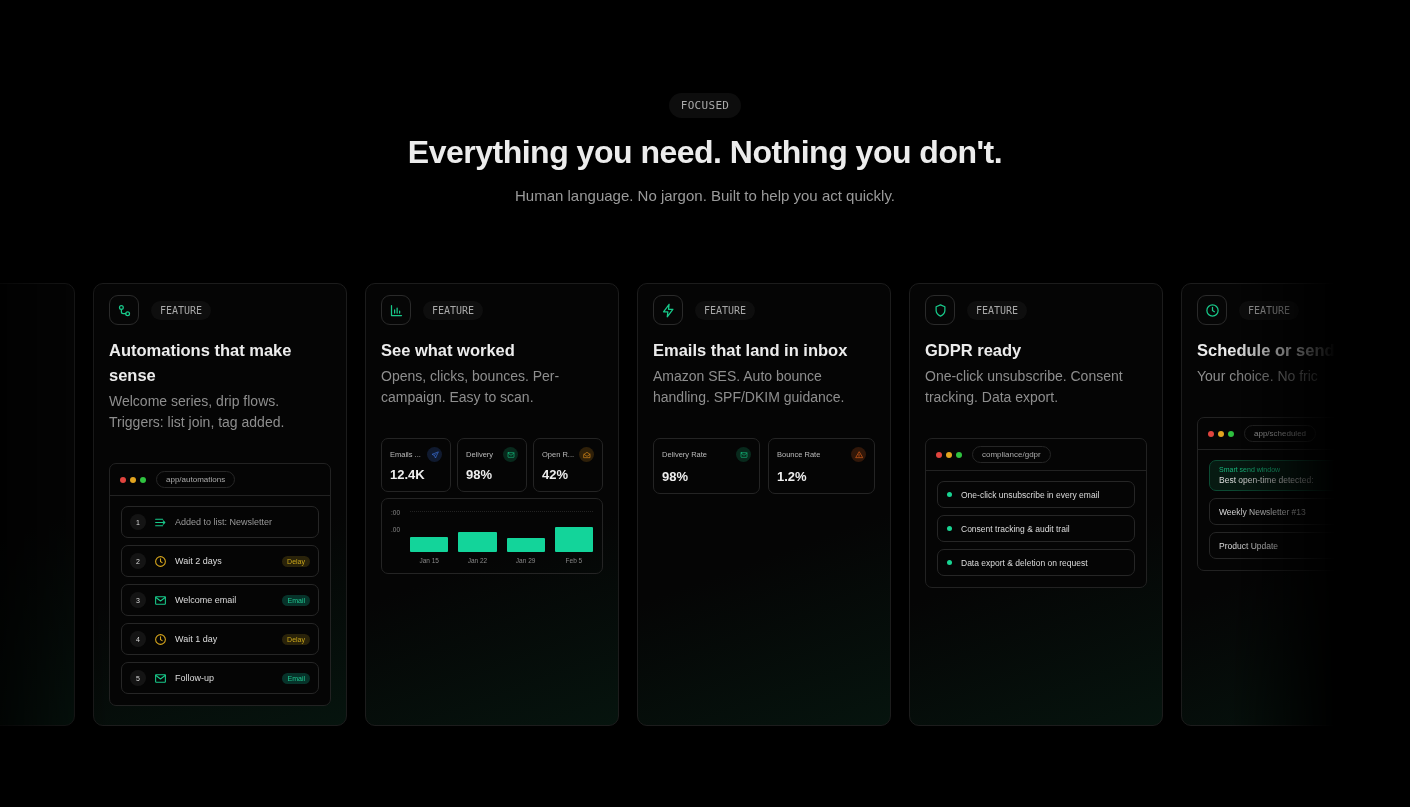 This screenshot has width=1410, height=807. Describe the element at coordinates (1262, 511) in the screenshot. I see `campaign-name: Weekly Newsletter #13` at that location.